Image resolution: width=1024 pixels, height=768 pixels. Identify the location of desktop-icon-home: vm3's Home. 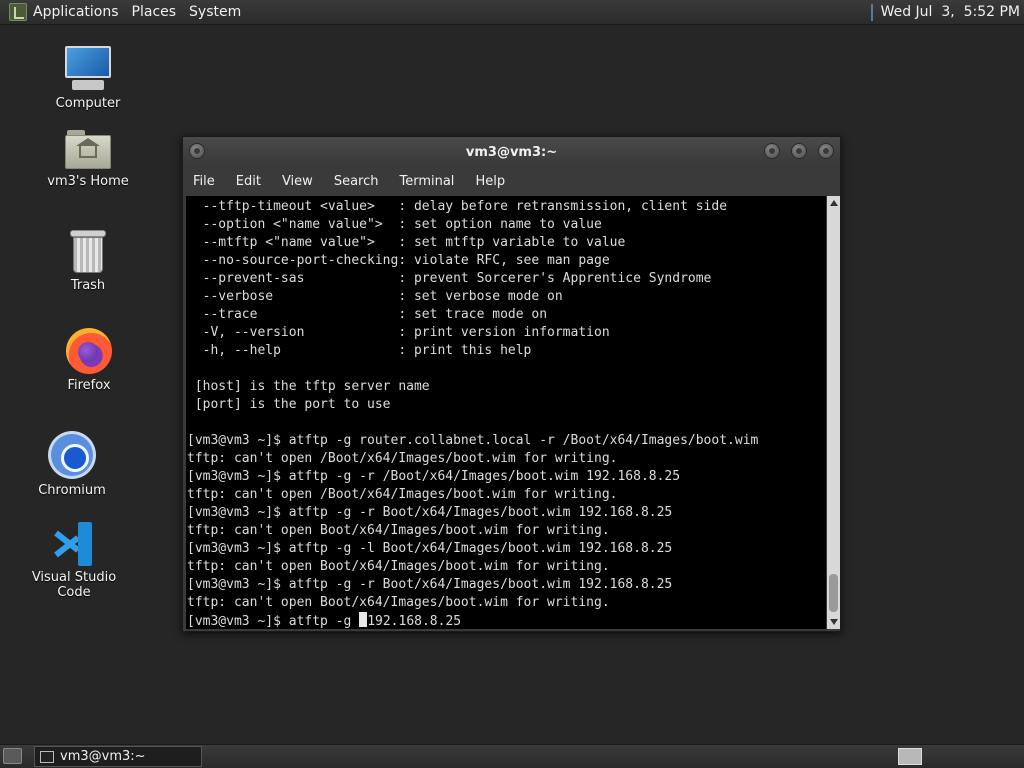
(88, 159).